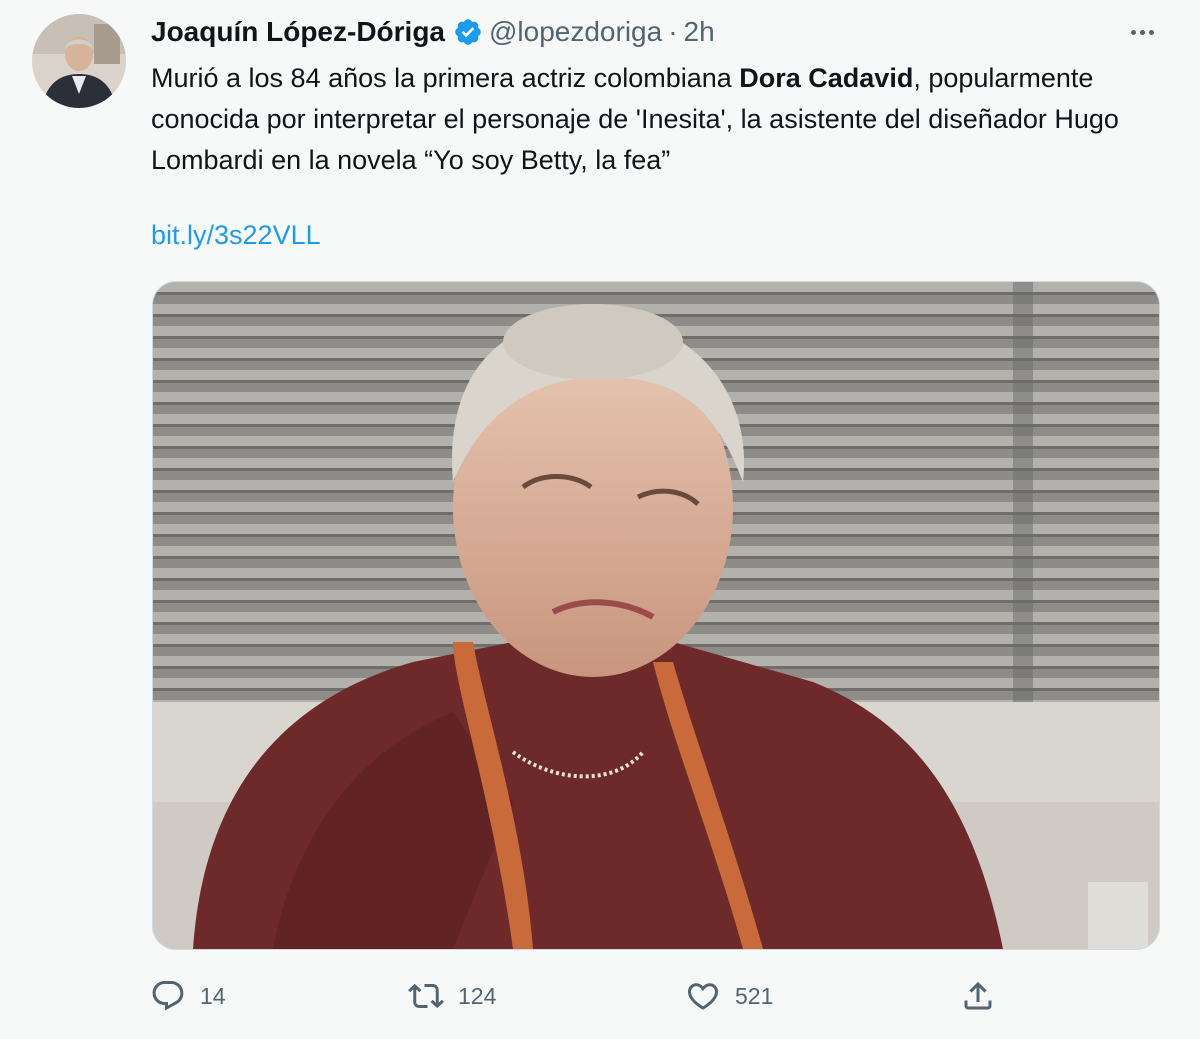  I want to click on tweet-actions: 14 124 521, so click(600, 996).